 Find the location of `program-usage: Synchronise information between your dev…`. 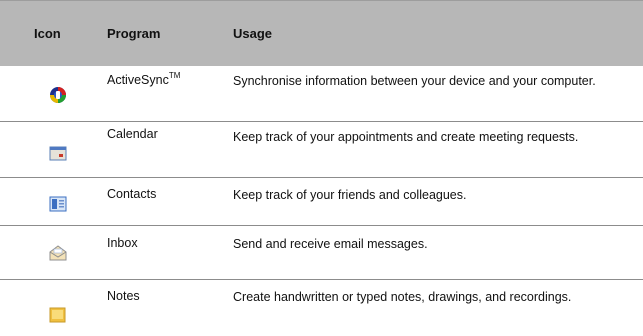

program-usage: Synchronise information between your dev… is located at coordinates (414, 81).